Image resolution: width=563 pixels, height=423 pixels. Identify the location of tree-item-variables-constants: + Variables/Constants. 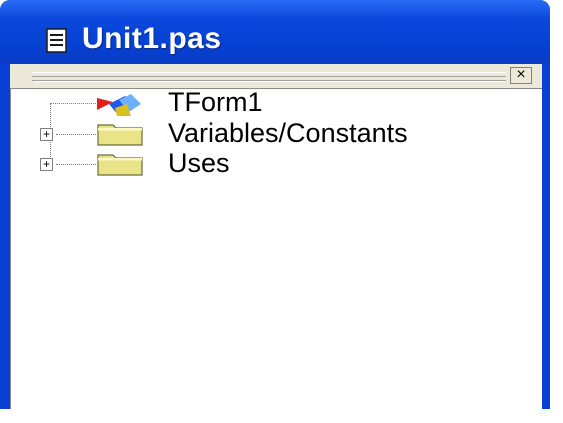
(276, 133).